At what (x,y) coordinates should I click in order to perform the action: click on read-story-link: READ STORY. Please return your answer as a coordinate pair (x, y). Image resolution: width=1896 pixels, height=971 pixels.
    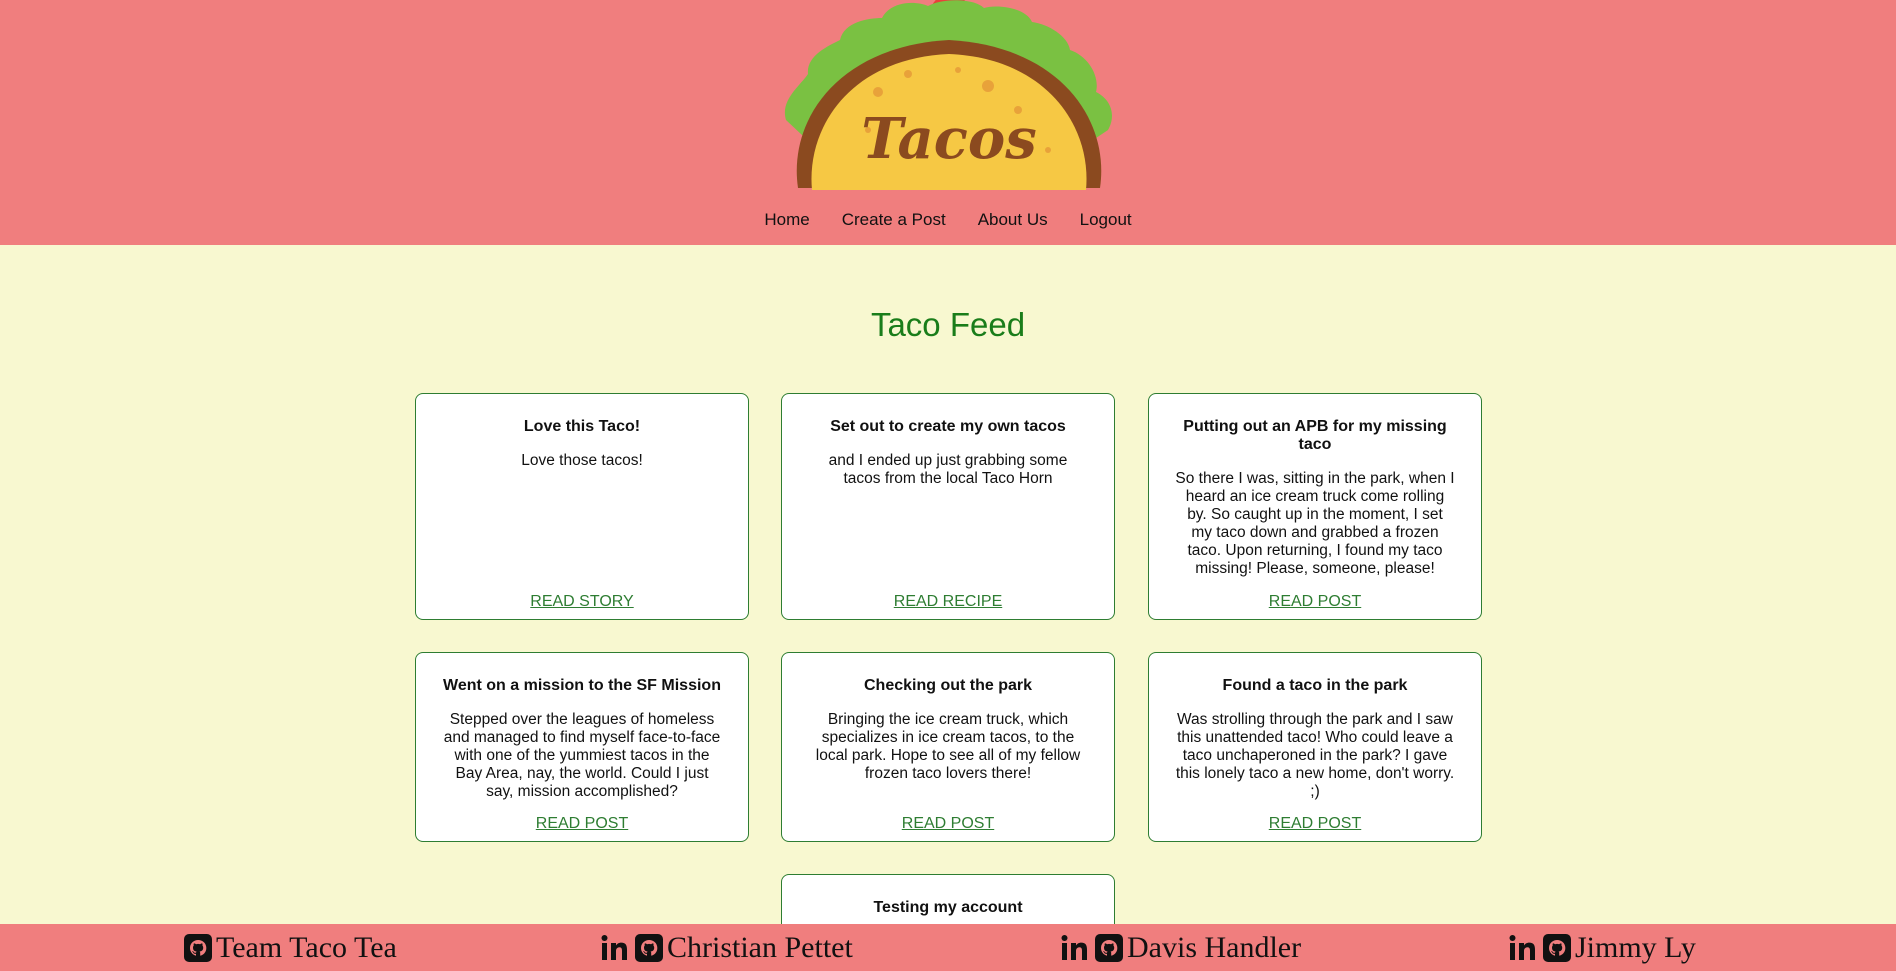
    Looking at the image, I should click on (582, 602).